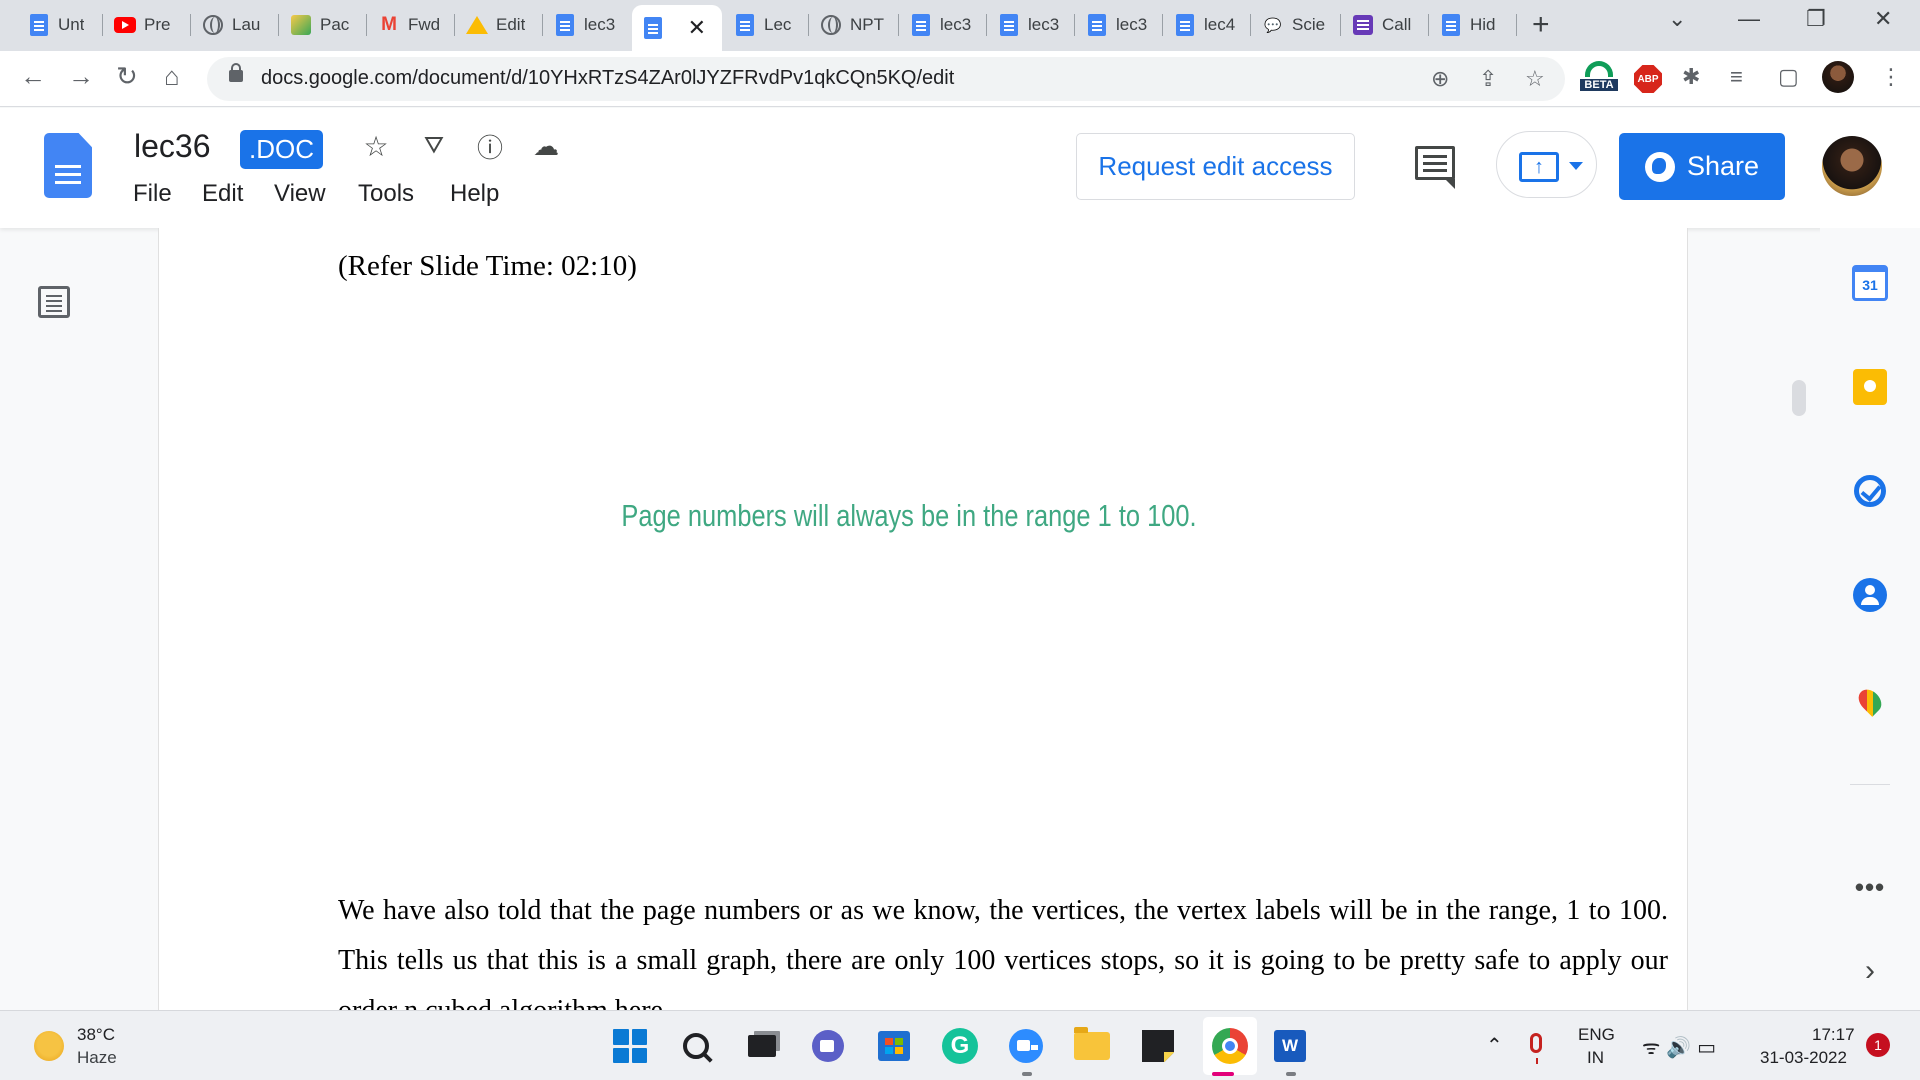 The image size is (1920, 1080). What do you see at coordinates (1541, 25) in the screenshot?
I see `new-tab-plus-icon: +` at bounding box center [1541, 25].